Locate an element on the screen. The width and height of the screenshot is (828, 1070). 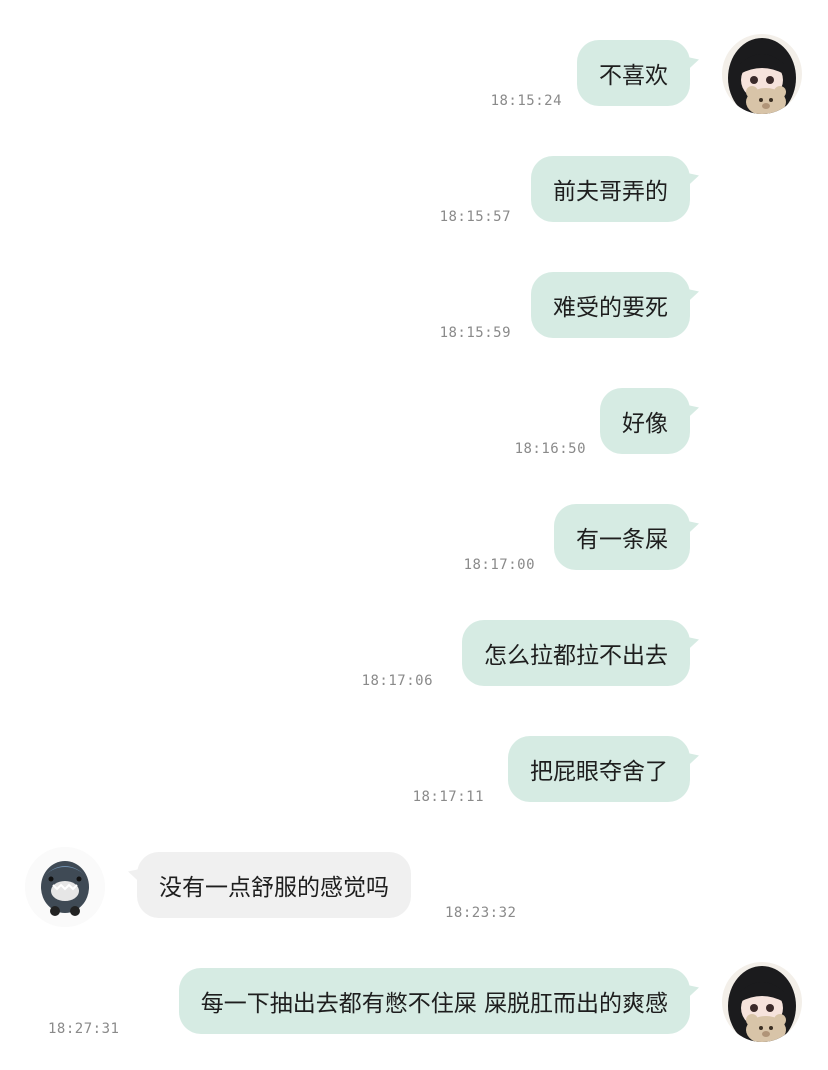
message-text: 没有一点舒服的感觉吗 is located at coordinates (274, 888).